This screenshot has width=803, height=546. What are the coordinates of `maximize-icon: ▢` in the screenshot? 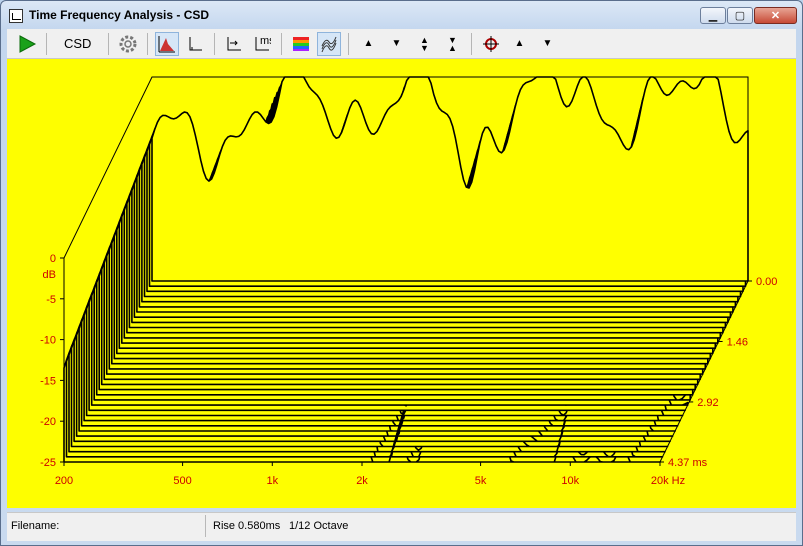 It's located at (740, 16).